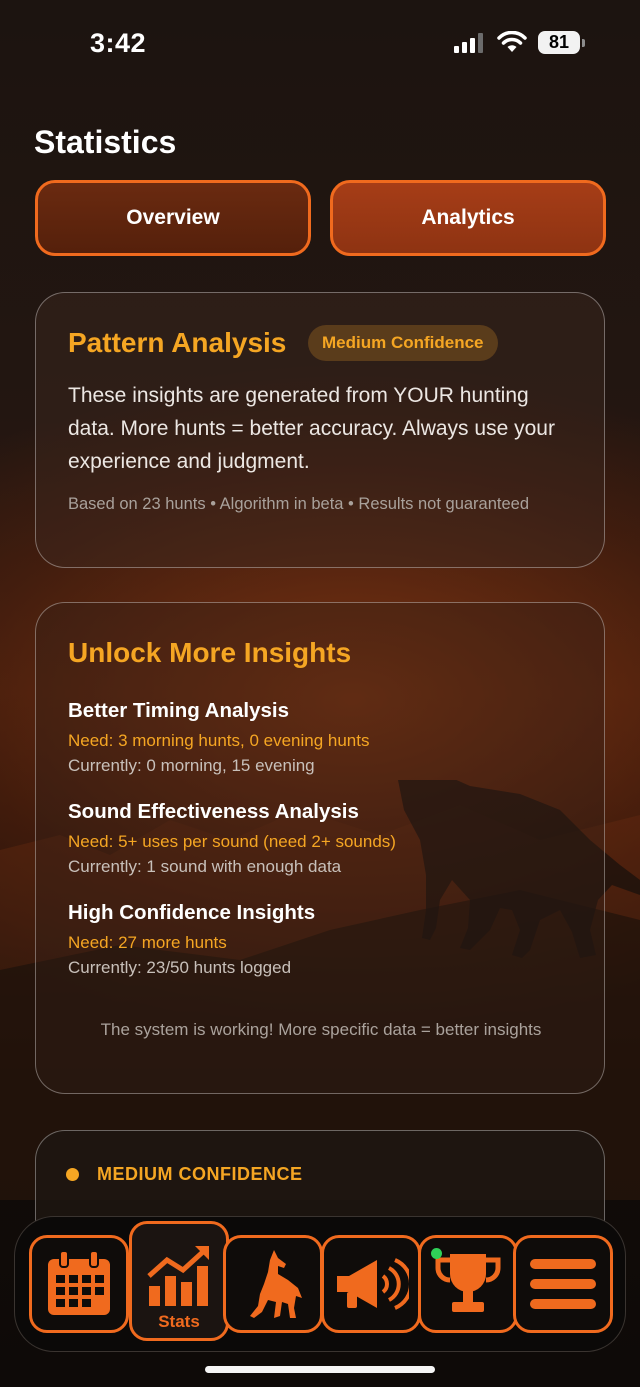 The width and height of the screenshot is (640, 1387). I want to click on insight-need: Need: 3 morning hunts, 0 evening hunts, so click(219, 740).